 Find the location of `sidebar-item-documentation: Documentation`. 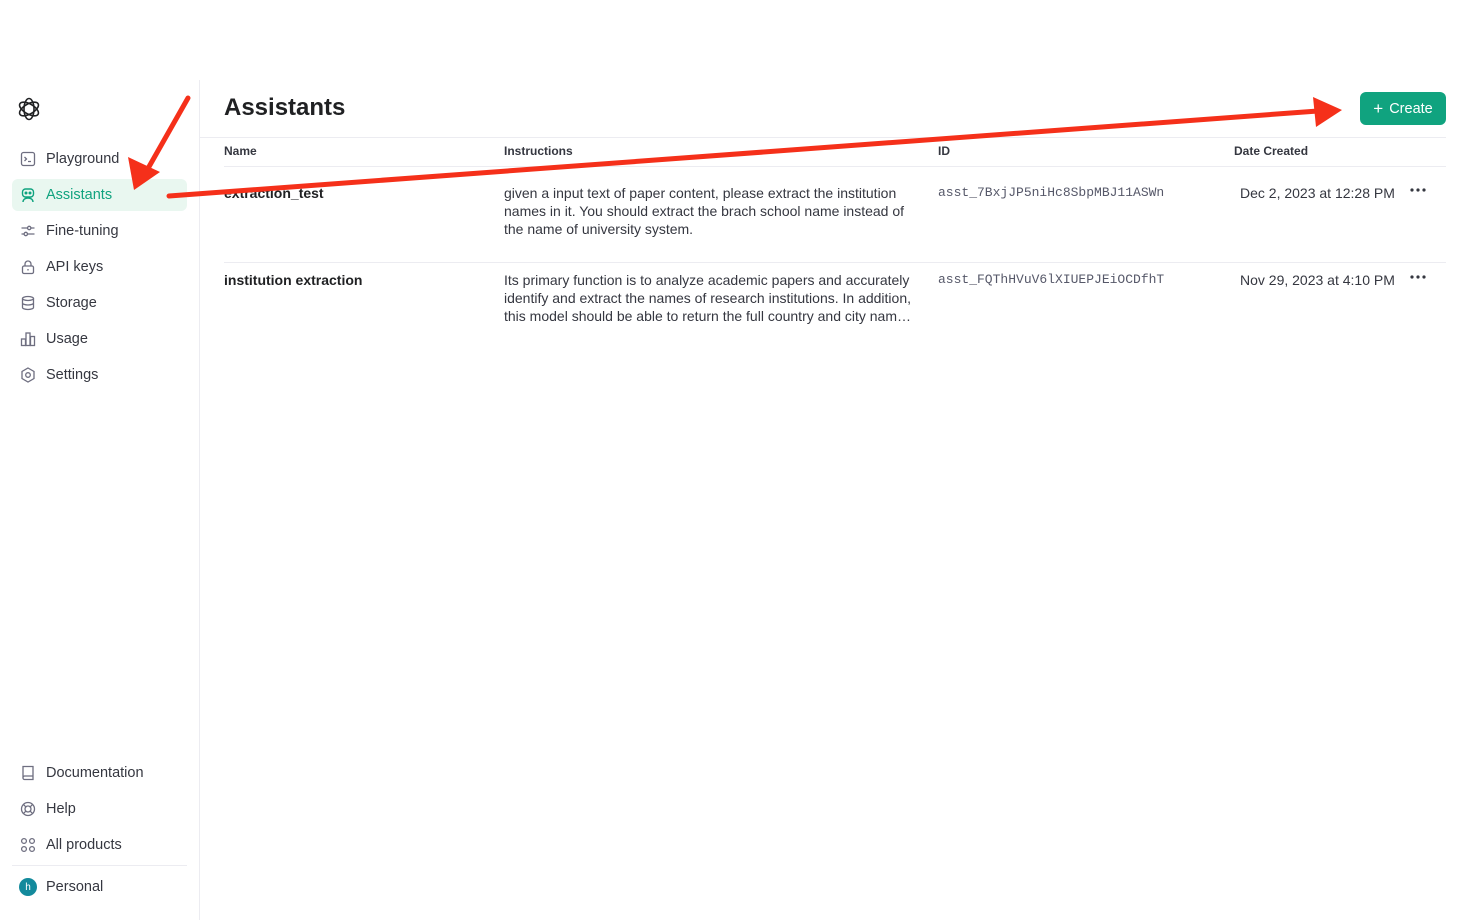

sidebar-item-documentation: Documentation is located at coordinates (99, 773).